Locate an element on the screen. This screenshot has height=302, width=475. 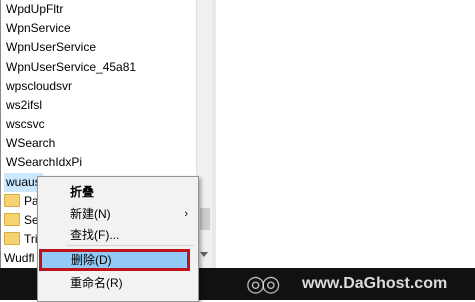
menu-item-new: 新建(N) › is located at coordinates (118, 214).